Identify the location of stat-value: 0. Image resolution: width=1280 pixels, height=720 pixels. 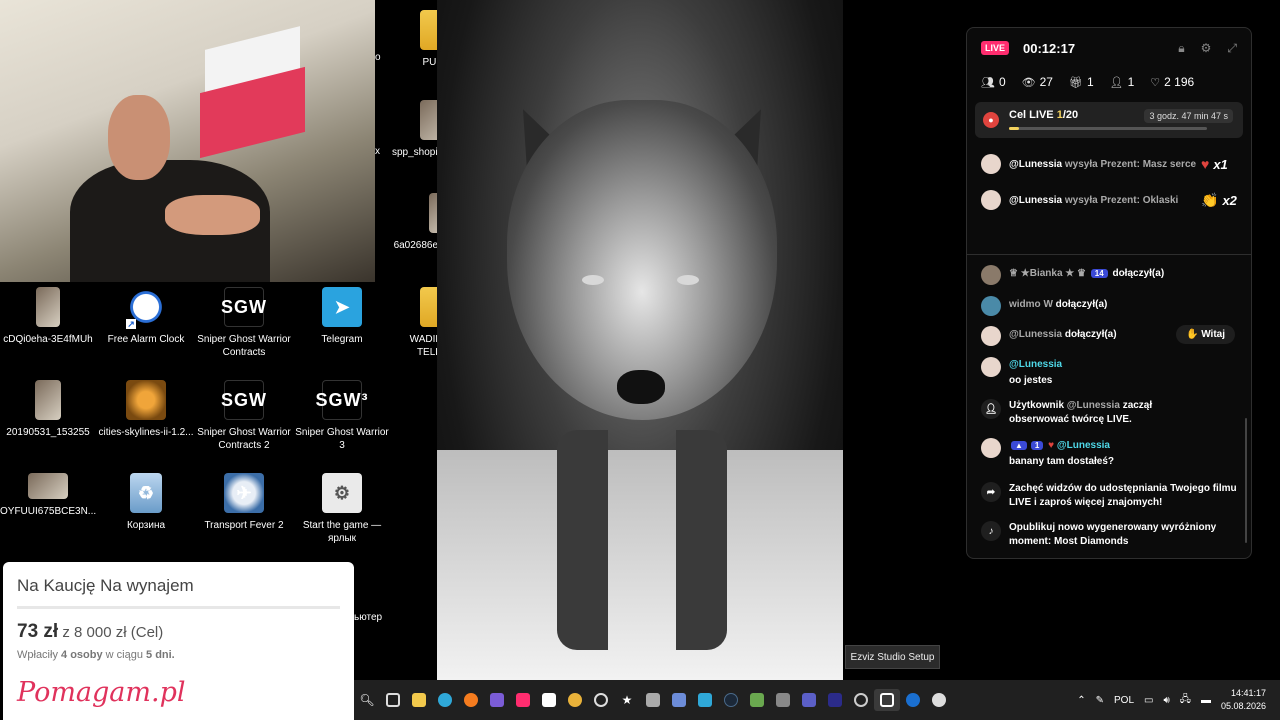
(1002, 82).